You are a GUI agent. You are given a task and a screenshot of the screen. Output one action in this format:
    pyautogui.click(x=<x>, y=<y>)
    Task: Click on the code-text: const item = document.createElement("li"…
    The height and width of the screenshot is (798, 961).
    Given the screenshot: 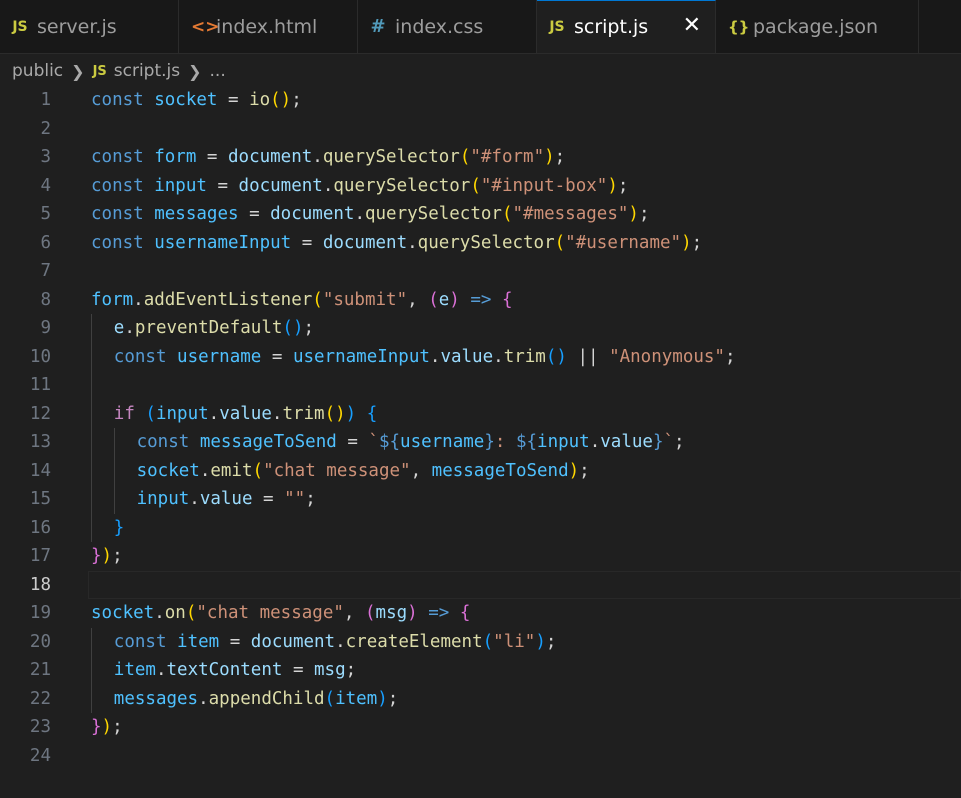 What is the action you would take?
    pyautogui.click(x=335, y=642)
    